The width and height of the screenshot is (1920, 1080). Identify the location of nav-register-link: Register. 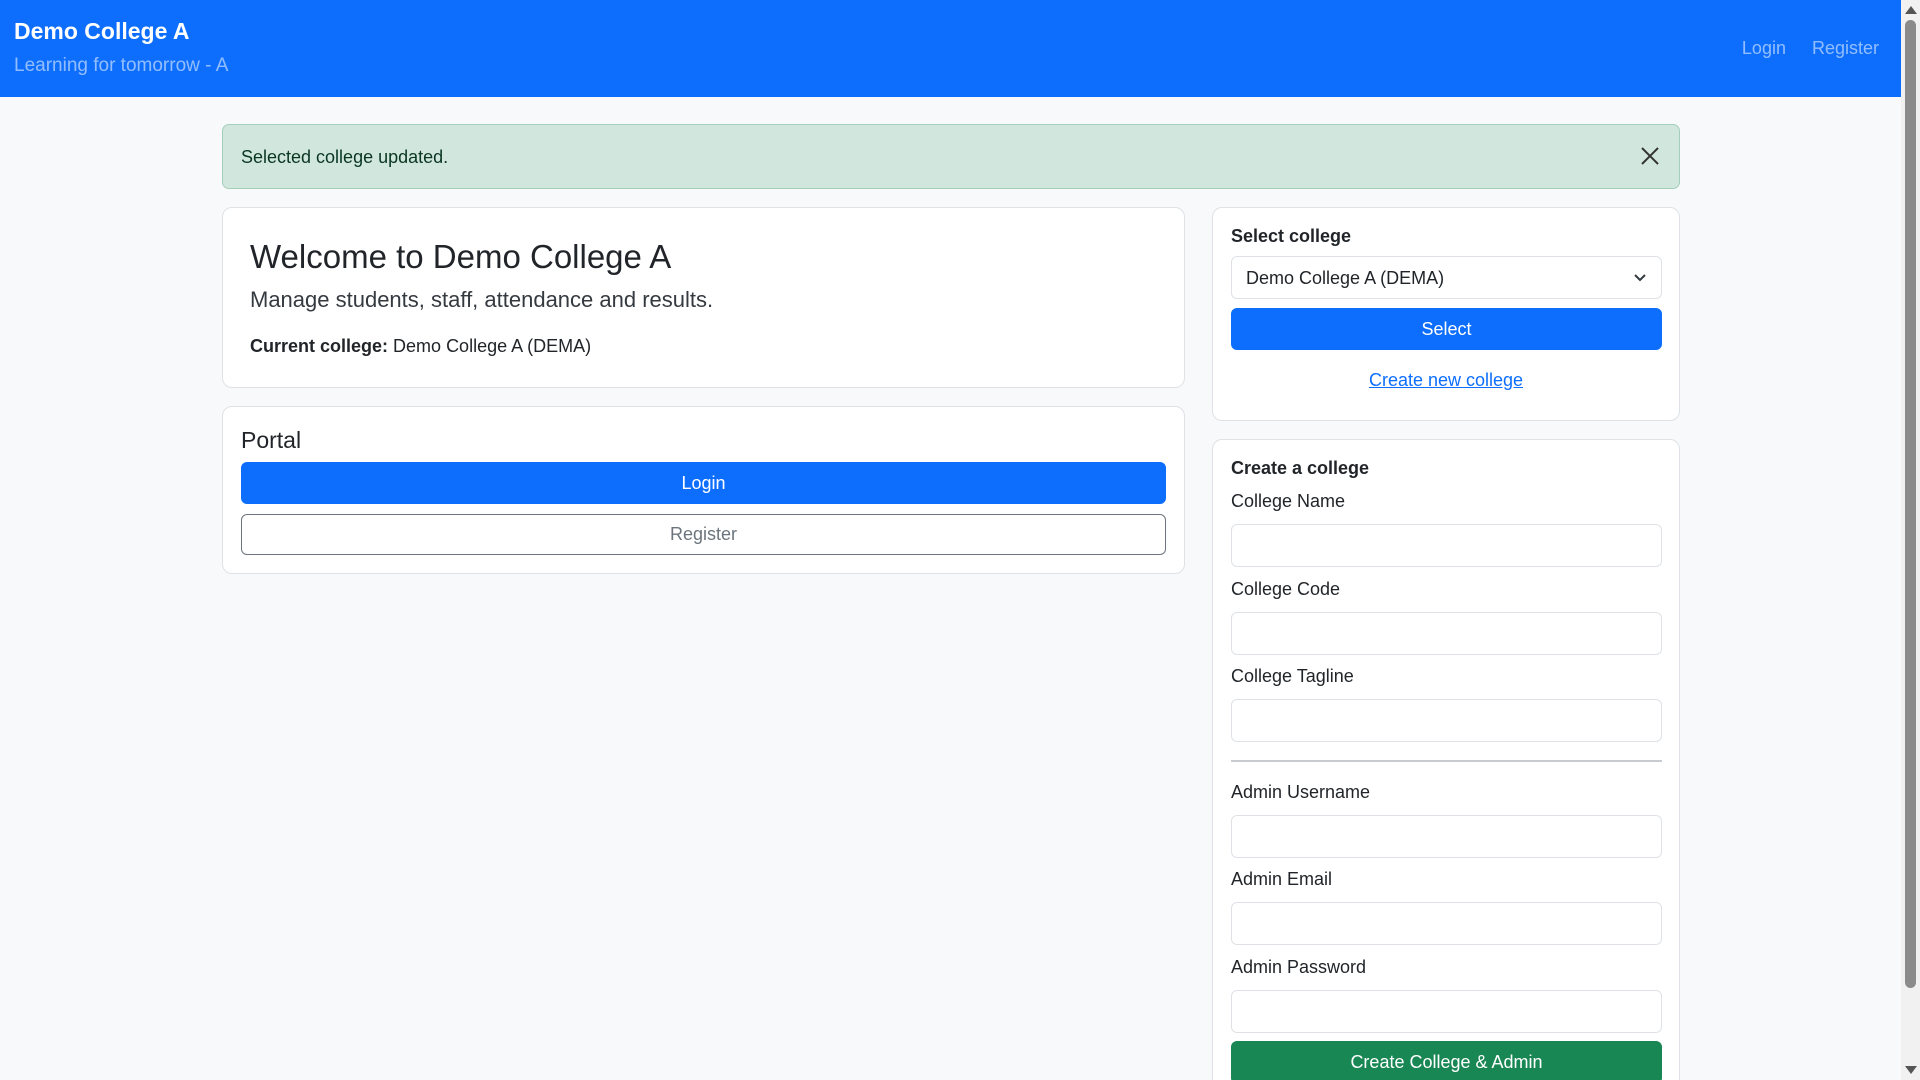
(1845, 48).